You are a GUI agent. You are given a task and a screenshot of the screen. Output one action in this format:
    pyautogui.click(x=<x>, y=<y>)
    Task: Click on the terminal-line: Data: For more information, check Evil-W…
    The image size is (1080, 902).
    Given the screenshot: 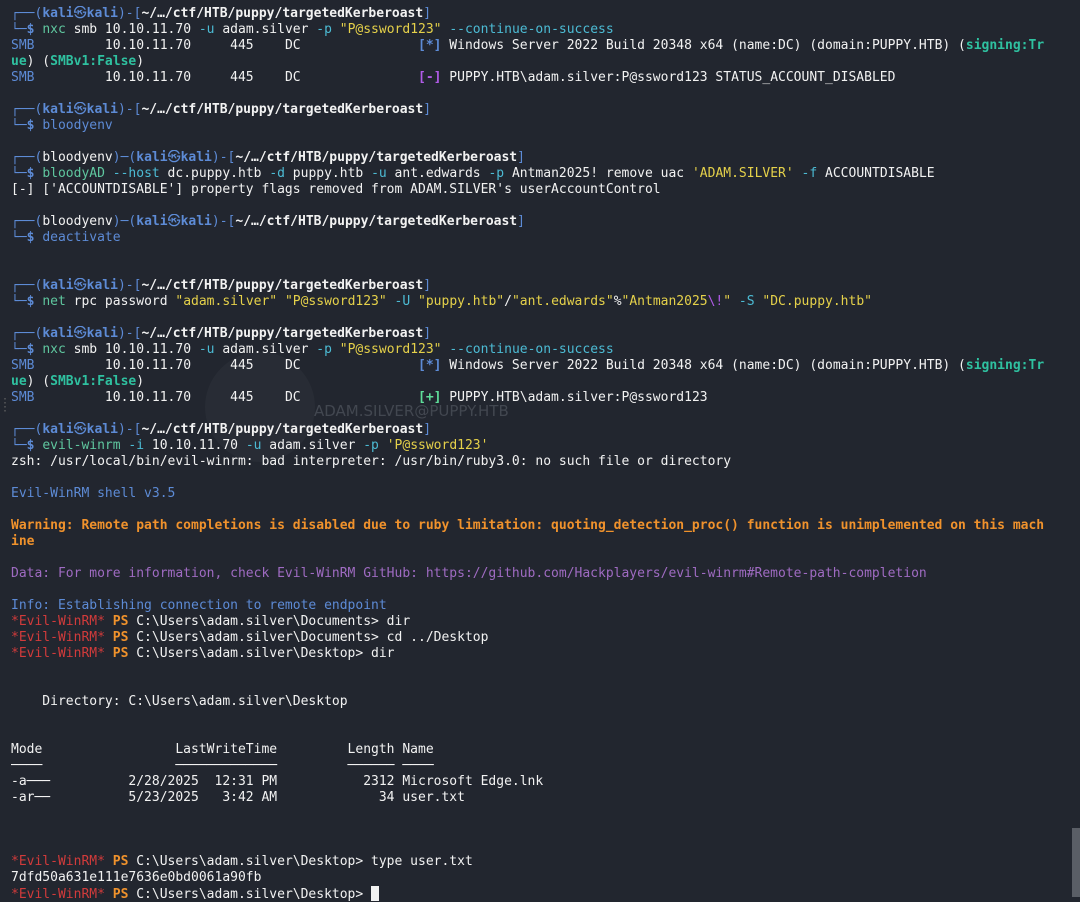 What is the action you would take?
    pyautogui.click(x=545, y=574)
    